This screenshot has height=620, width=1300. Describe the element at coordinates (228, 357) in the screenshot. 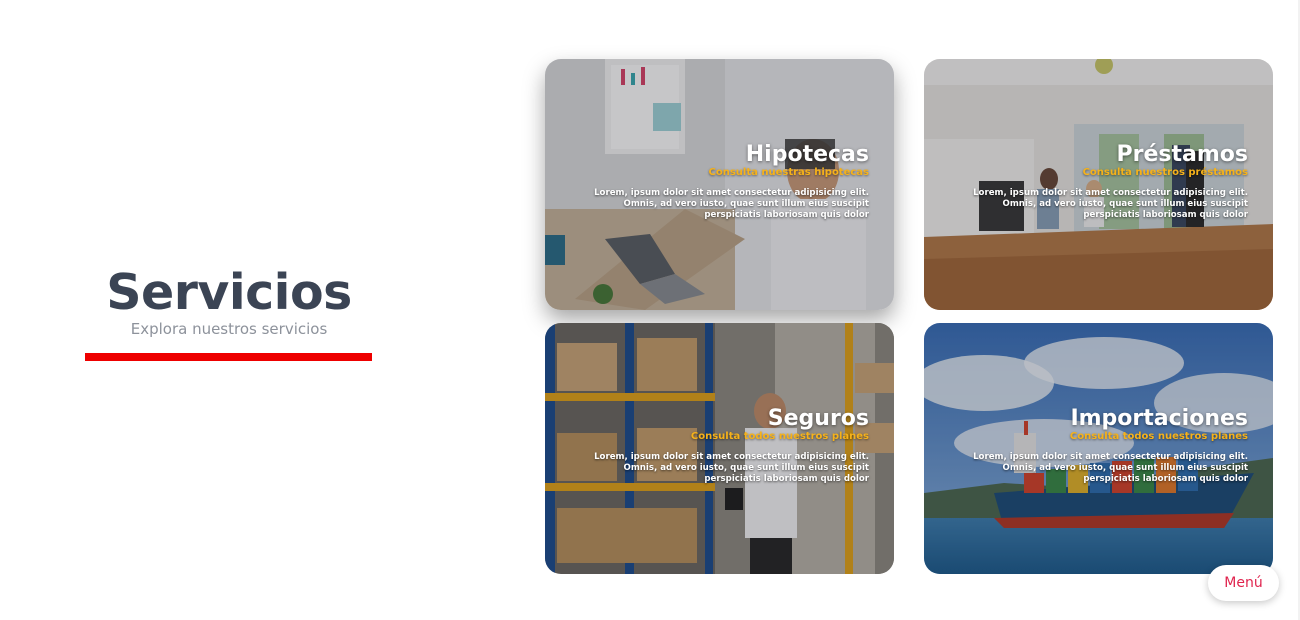

I see `accent-bar` at that location.